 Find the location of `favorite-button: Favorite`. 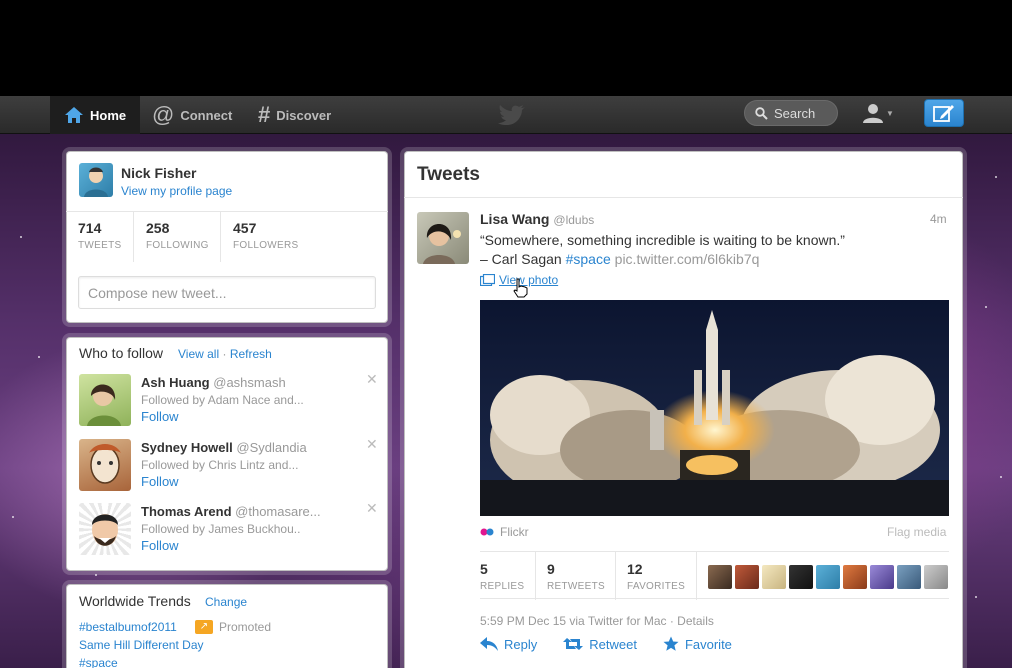

favorite-button: Favorite is located at coordinates (697, 644).